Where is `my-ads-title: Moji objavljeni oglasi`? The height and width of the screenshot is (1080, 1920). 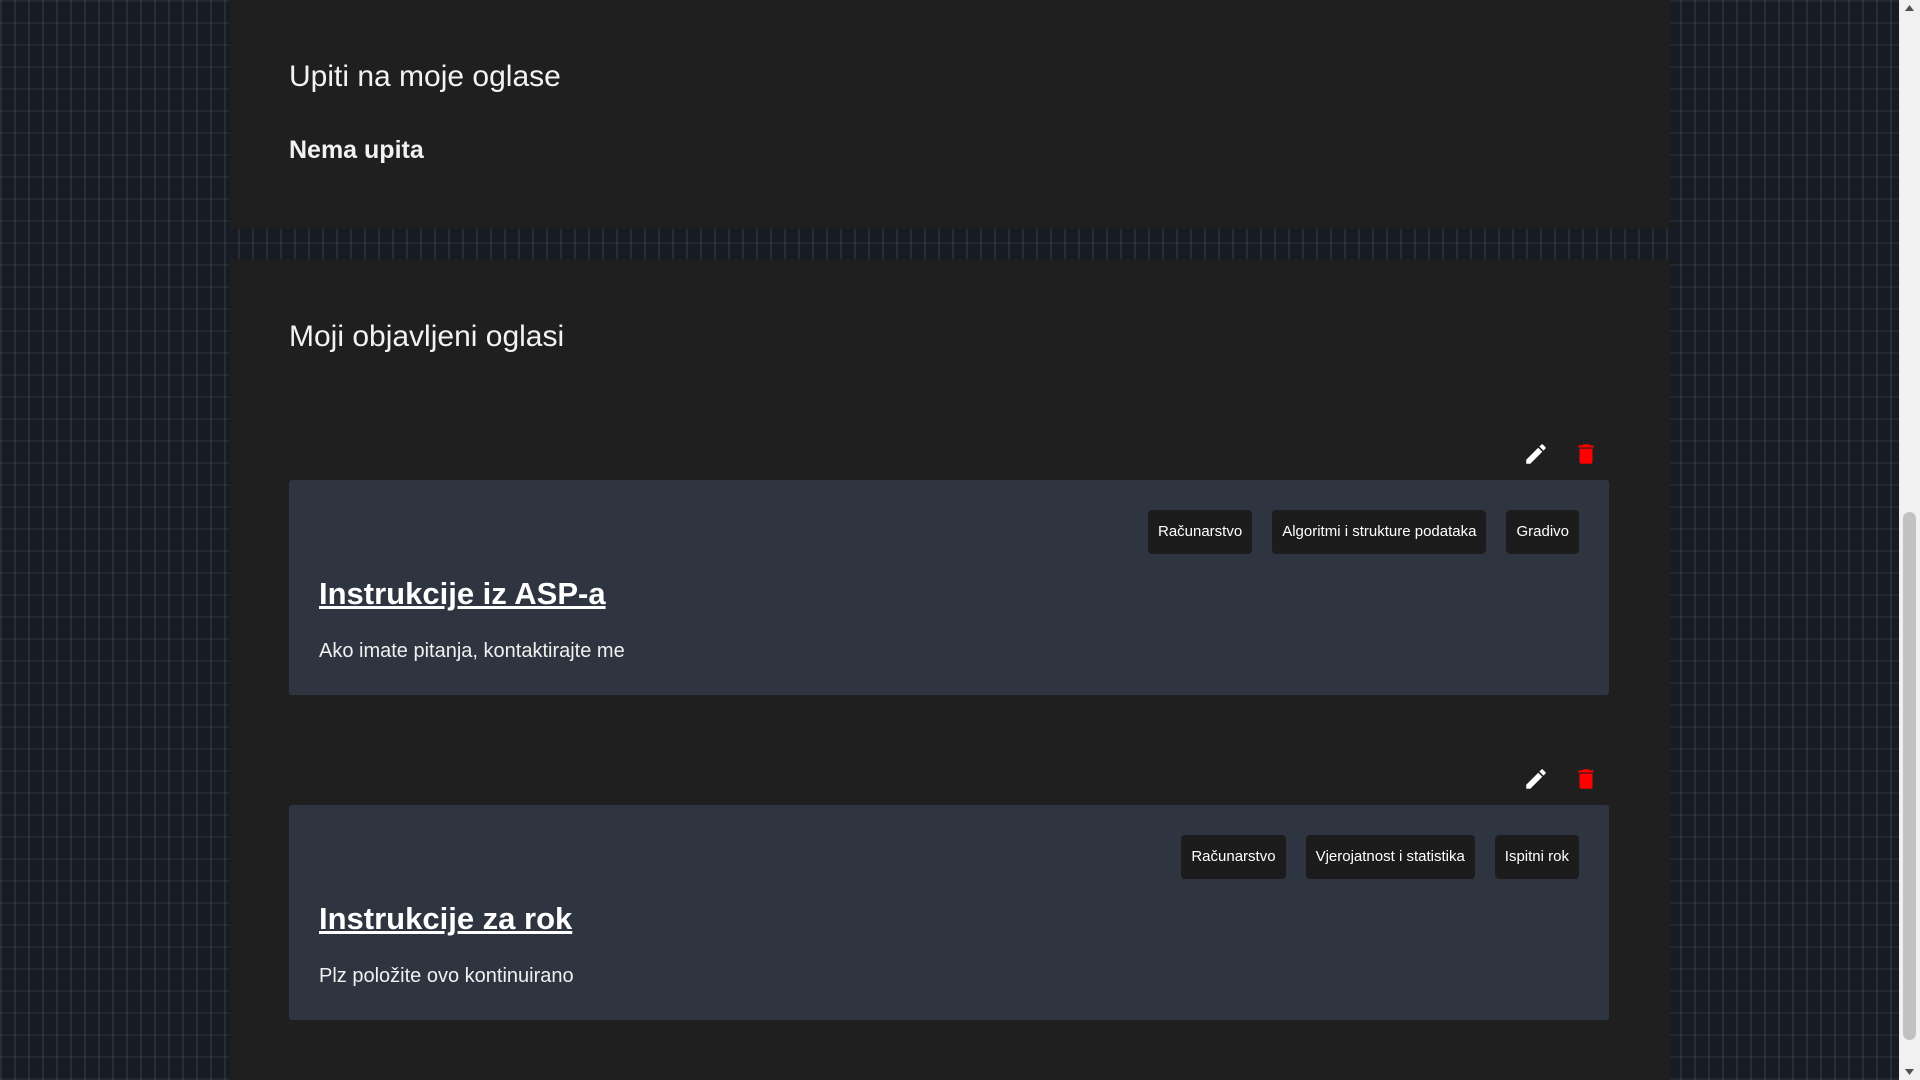 my-ads-title: Moji objavljeni oglasi is located at coordinates (427, 336).